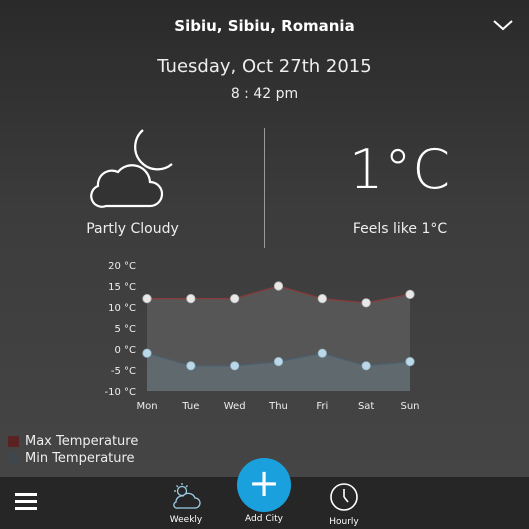 Image resolution: width=529 pixels, height=529 pixels. I want to click on x-tick-label: Sun, so click(409, 406).